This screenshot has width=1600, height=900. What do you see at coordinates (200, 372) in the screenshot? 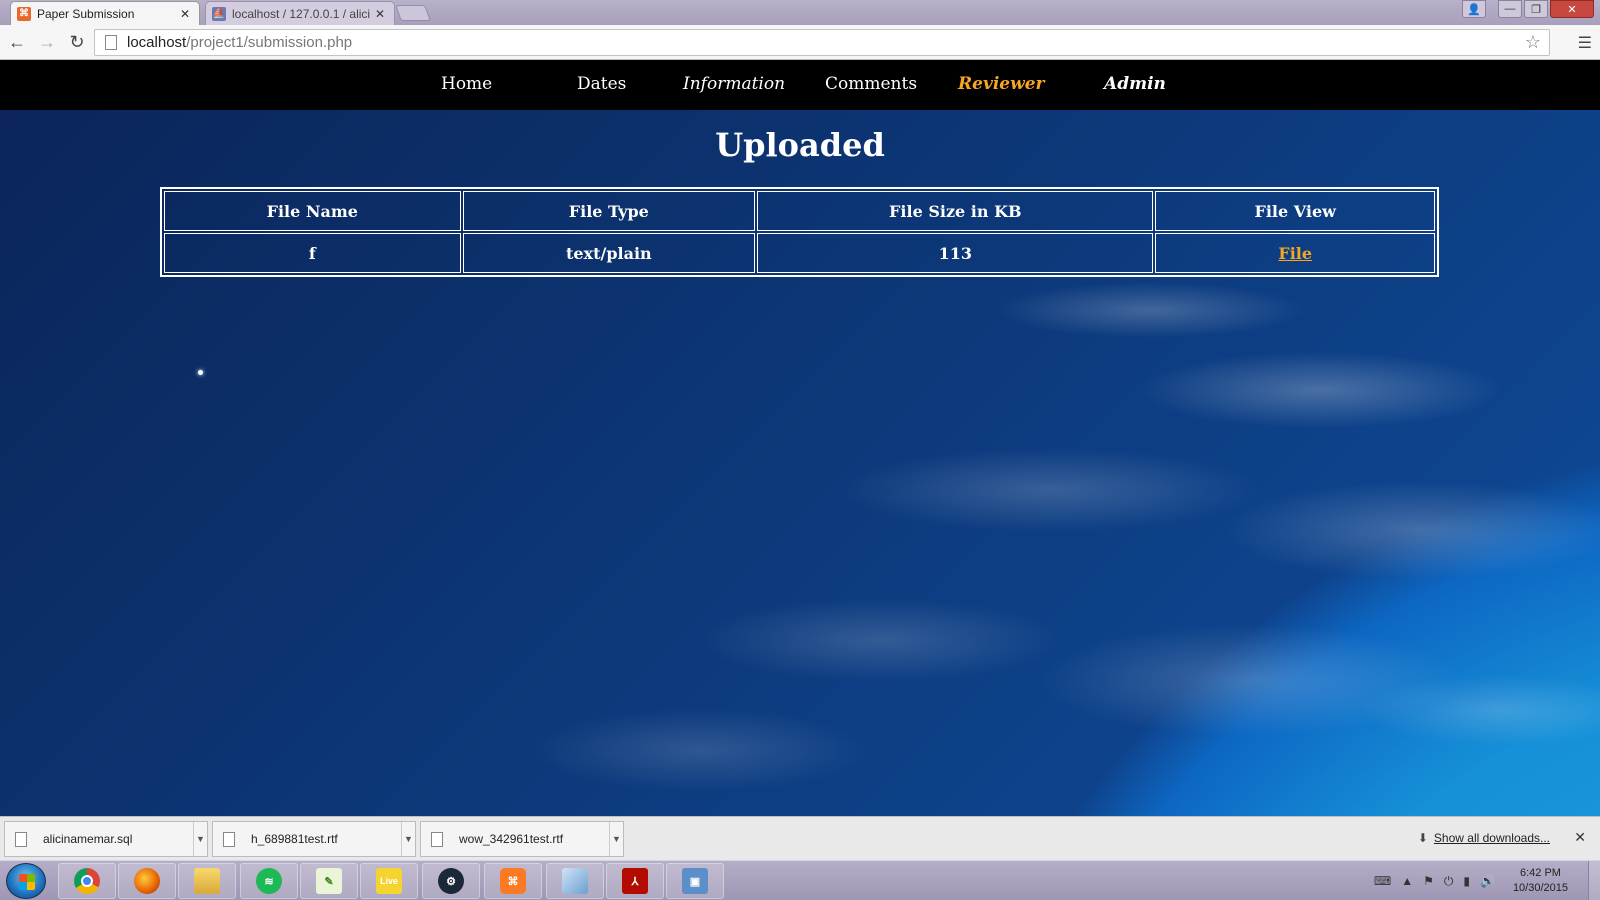
I see `star-dot` at bounding box center [200, 372].